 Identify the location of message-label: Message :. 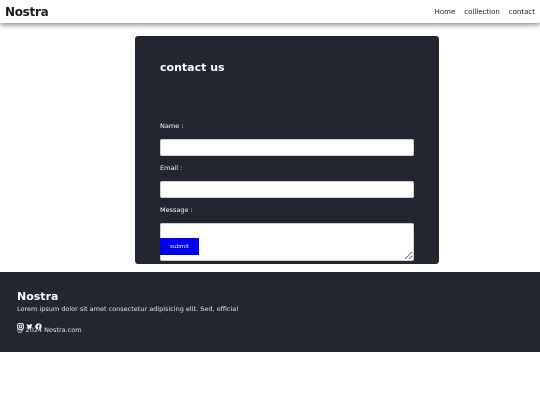
(176, 210).